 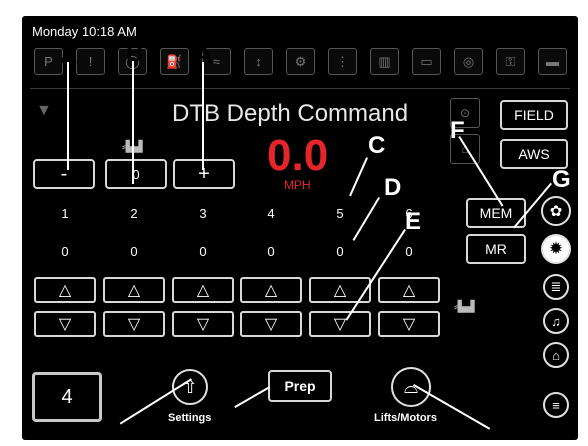 I want to click on depth-value-field: 0, so click(x=136, y=174).